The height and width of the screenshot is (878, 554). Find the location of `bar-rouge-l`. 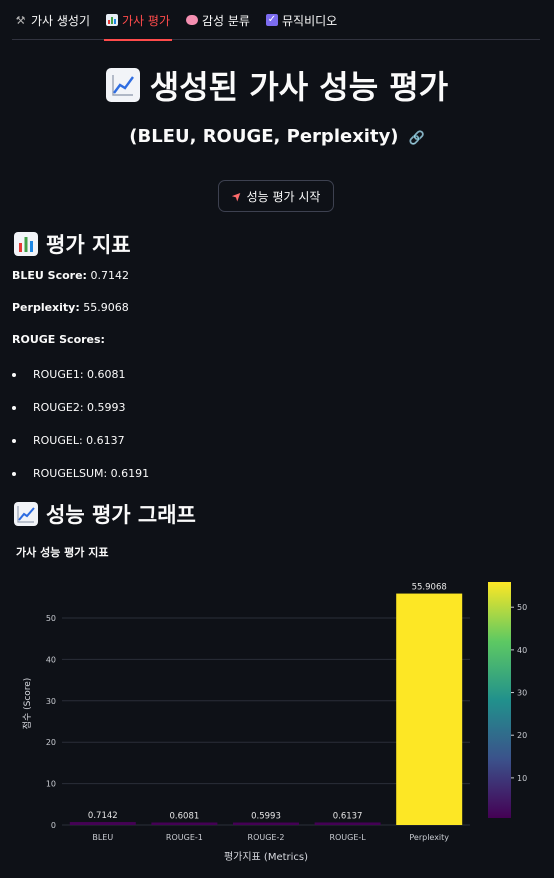

bar-rouge-l is located at coordinates (347, 823).